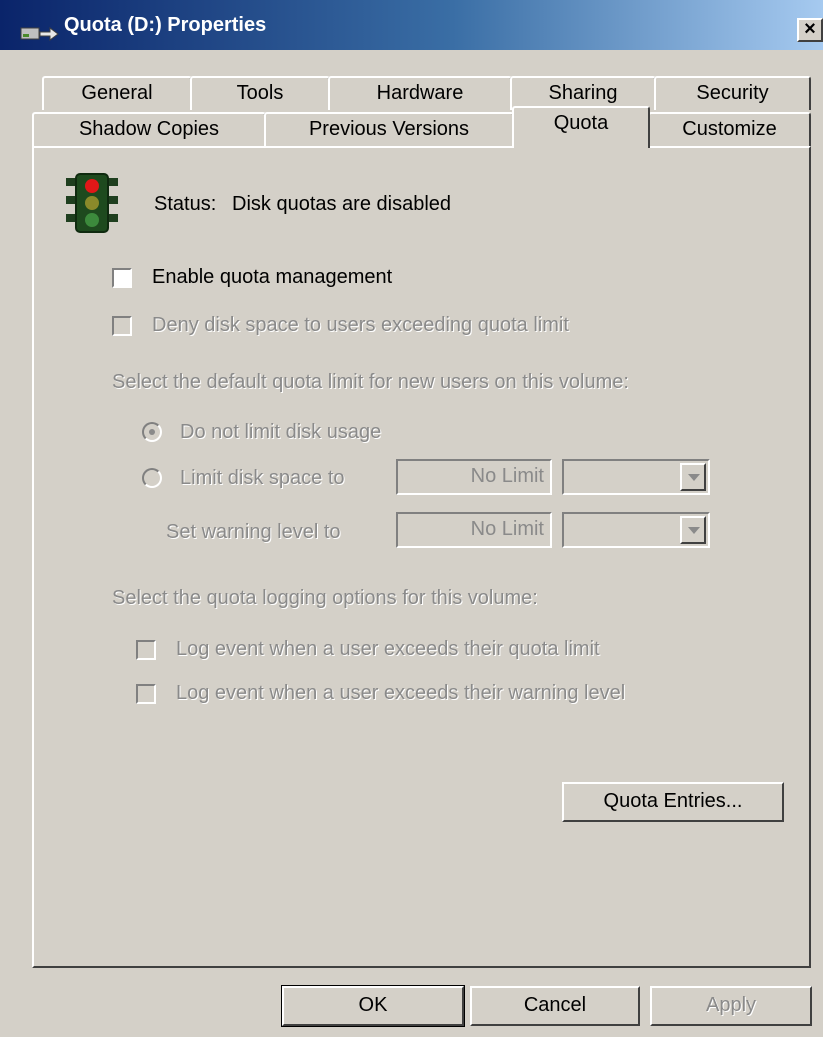  I want to click on limit-disk-space-label: Limit disk space to, so click(262, 478).